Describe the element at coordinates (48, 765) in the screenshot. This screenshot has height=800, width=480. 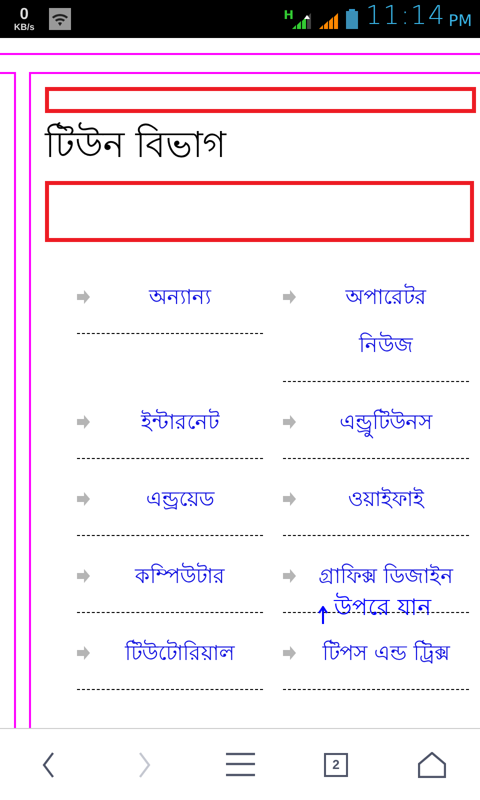
I see `back-icon` at that location.